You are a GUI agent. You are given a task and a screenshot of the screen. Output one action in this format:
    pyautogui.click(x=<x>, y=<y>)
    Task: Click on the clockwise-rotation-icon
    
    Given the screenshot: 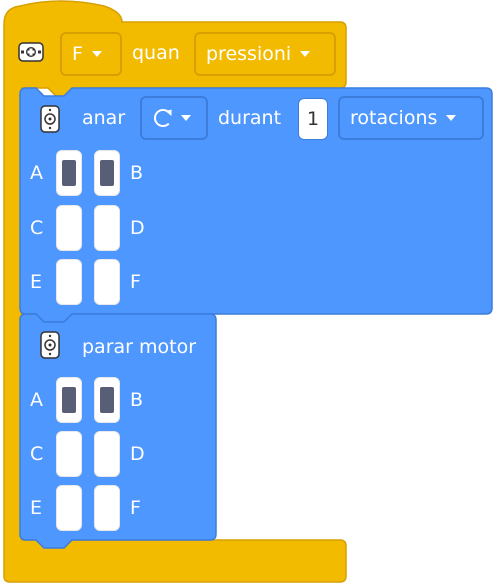 What is the action you would take?
    pyautogui.click(x=163, y=118)
    